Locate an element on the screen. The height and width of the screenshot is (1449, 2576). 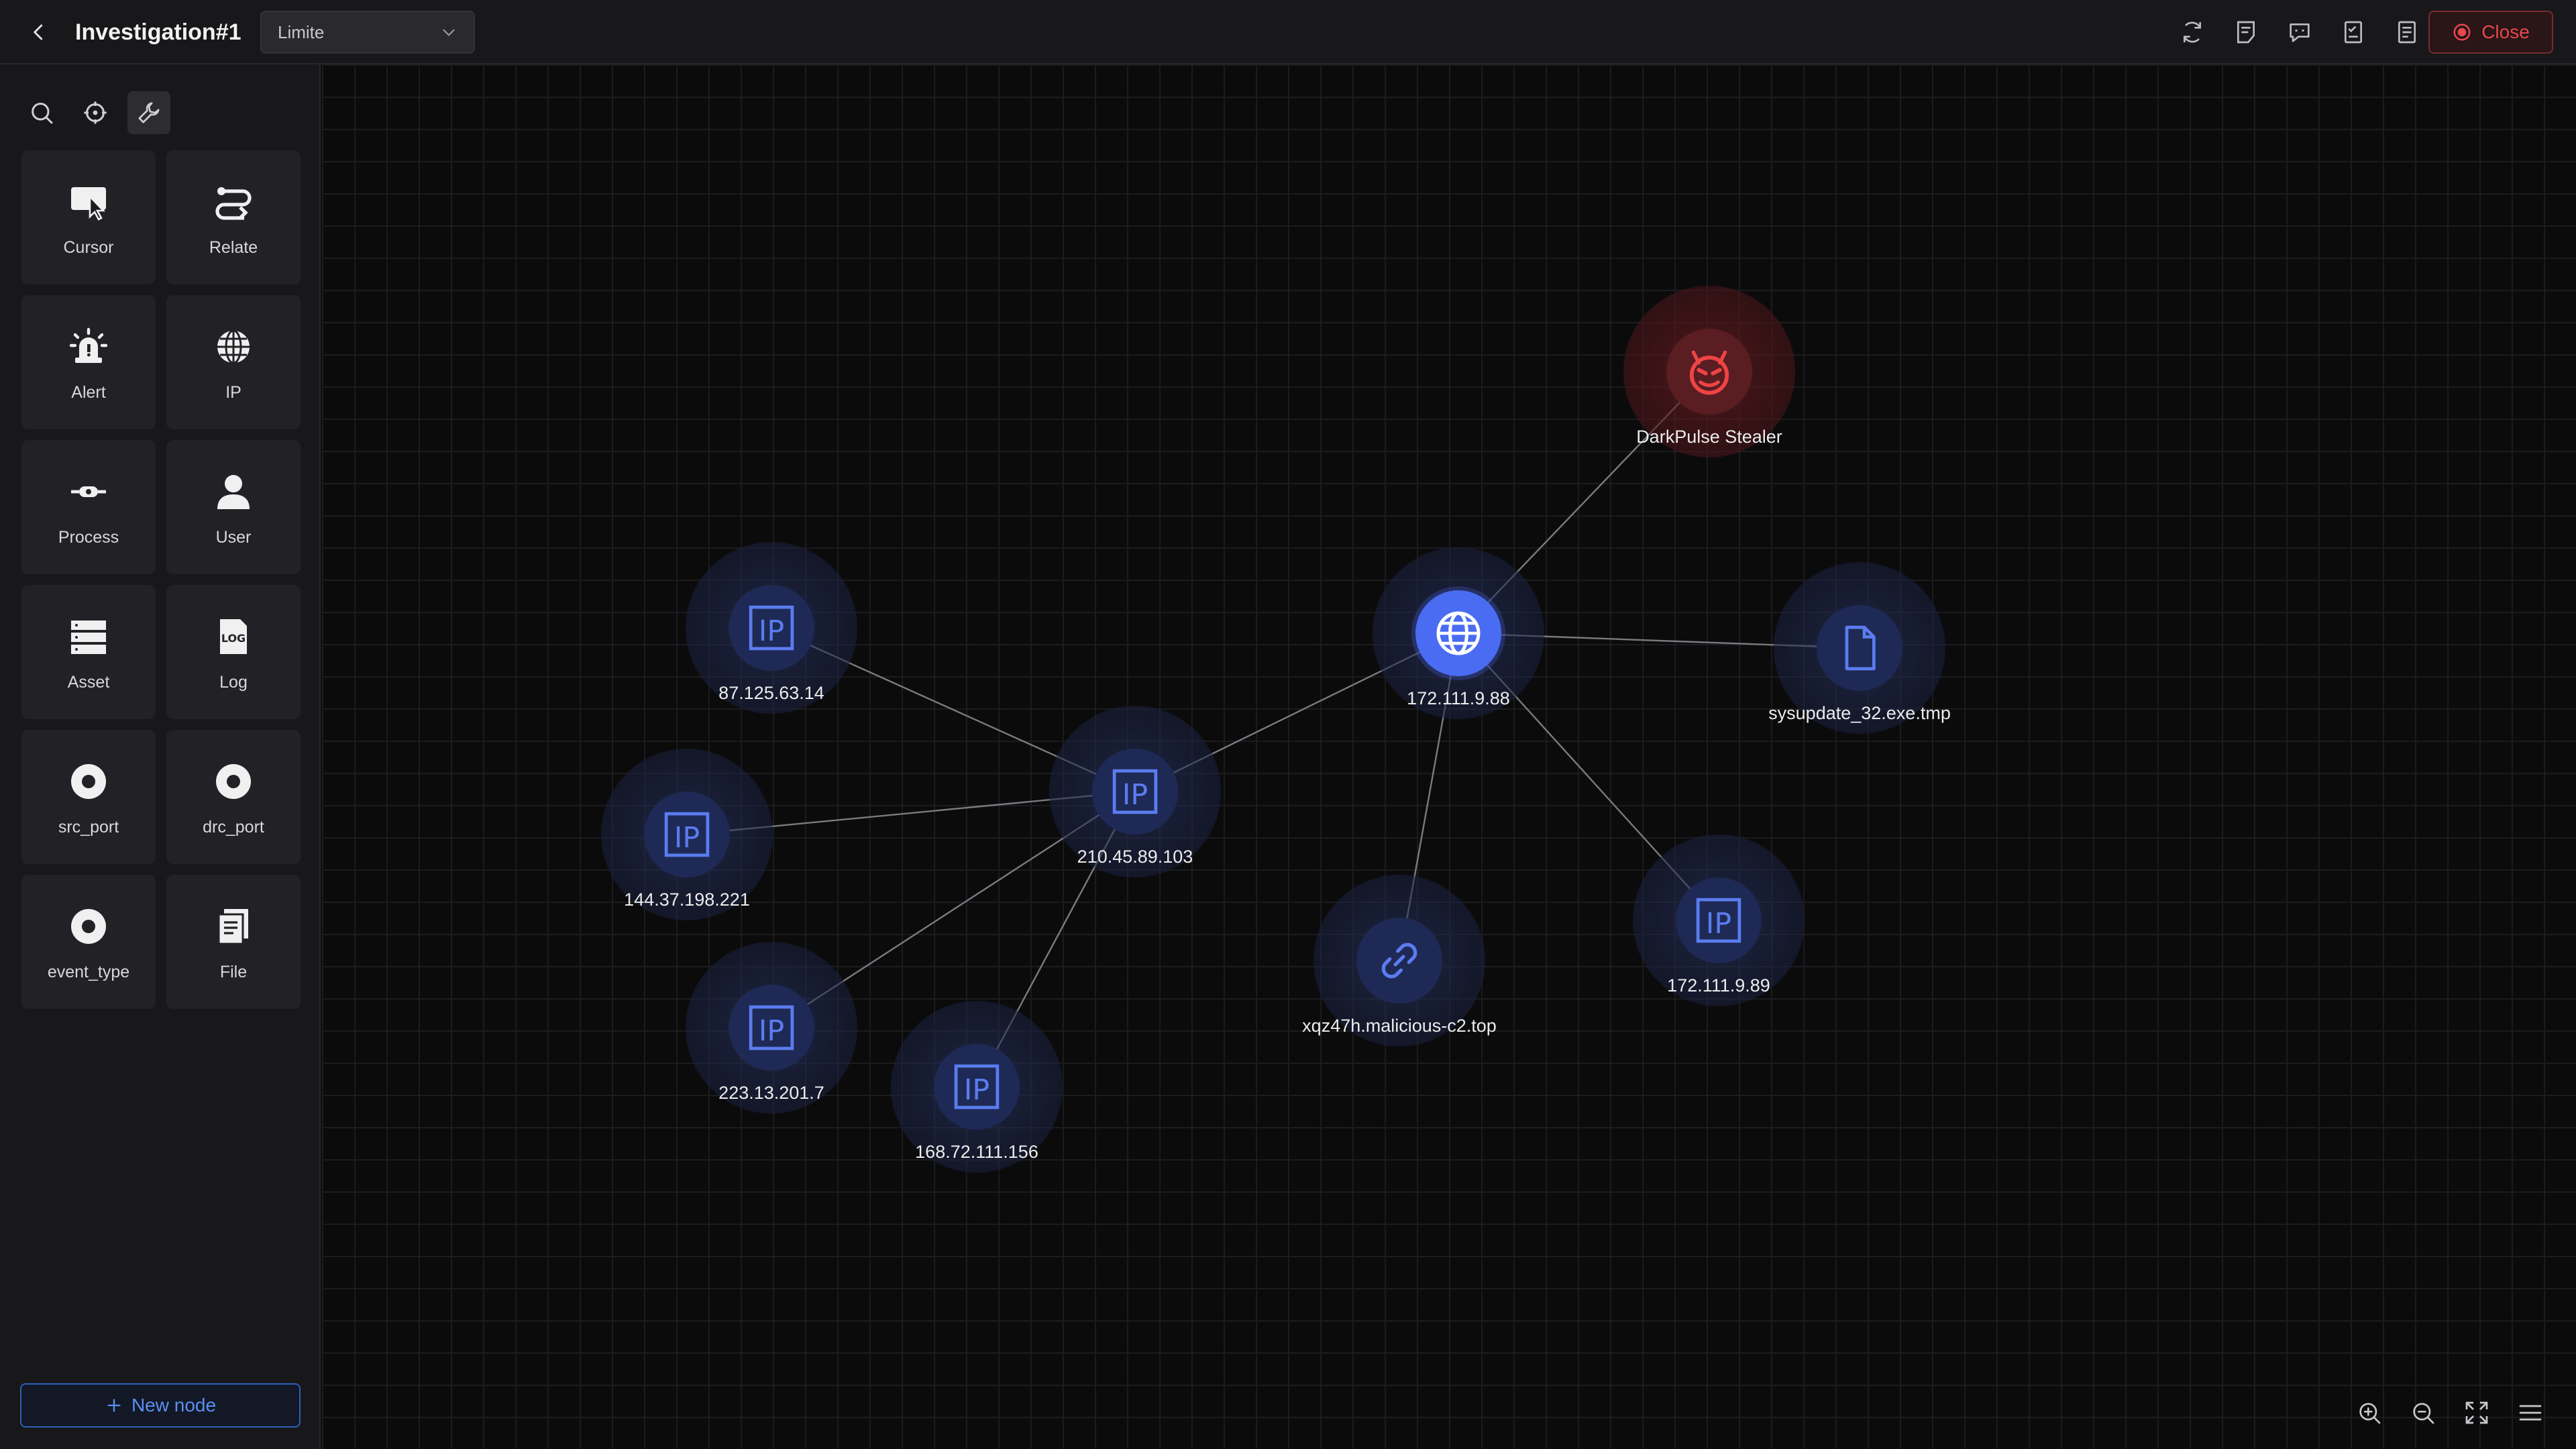
zoom-in-icon is located at coordinates (2370, 1413).